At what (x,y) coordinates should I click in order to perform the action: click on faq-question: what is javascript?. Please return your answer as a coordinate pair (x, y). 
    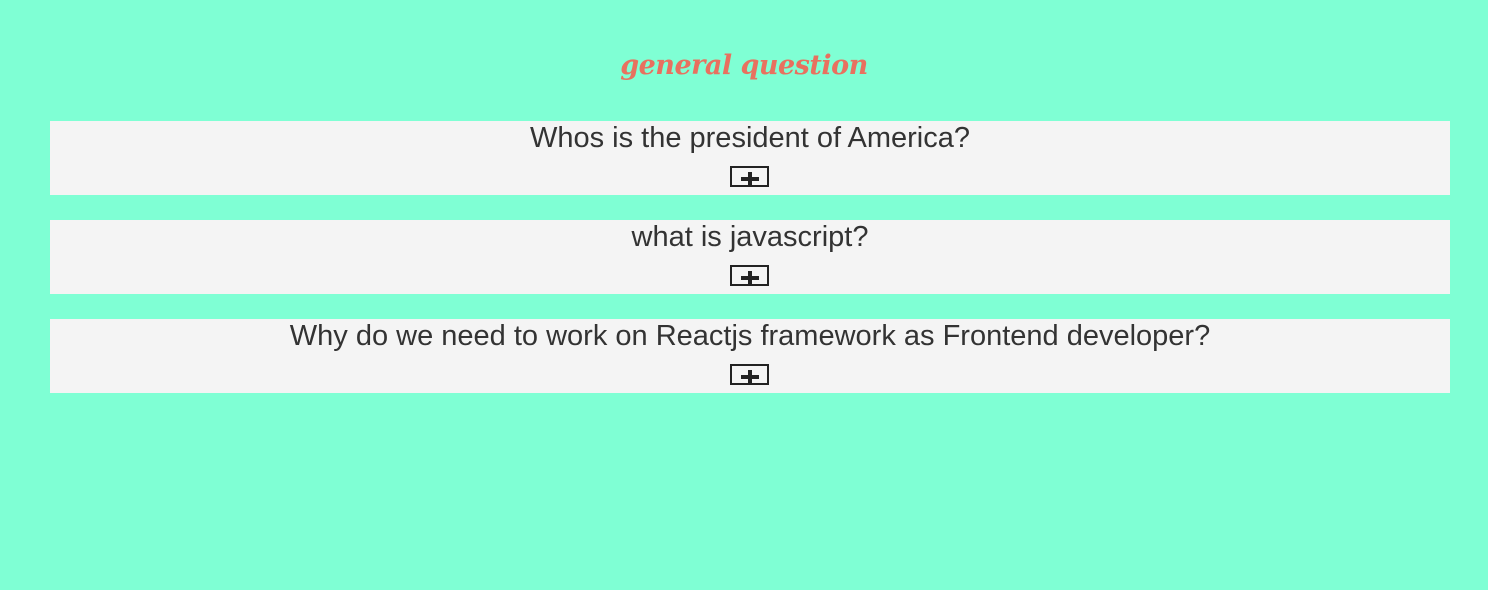
    Looking at the image, I should click on (750, 237).